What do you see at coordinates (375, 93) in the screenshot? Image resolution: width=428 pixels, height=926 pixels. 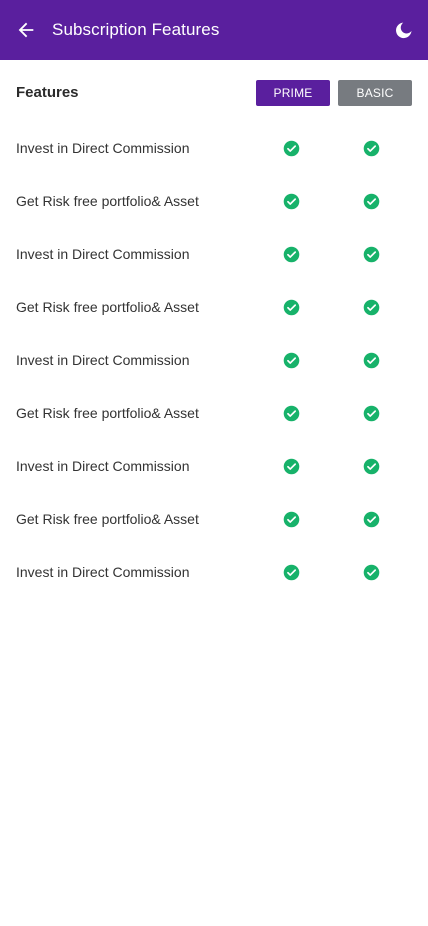 I see `basic-plan-button: BASIC` at bounding box center [375, 93].